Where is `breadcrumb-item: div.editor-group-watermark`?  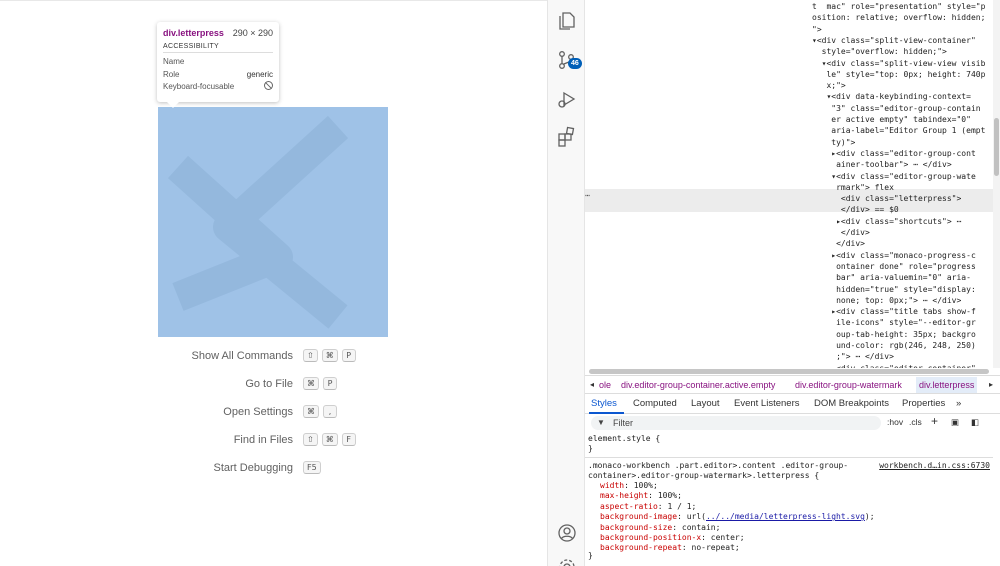 breadcrumb-item: div.editor-group-watermark is located at coordinates (848, 385).